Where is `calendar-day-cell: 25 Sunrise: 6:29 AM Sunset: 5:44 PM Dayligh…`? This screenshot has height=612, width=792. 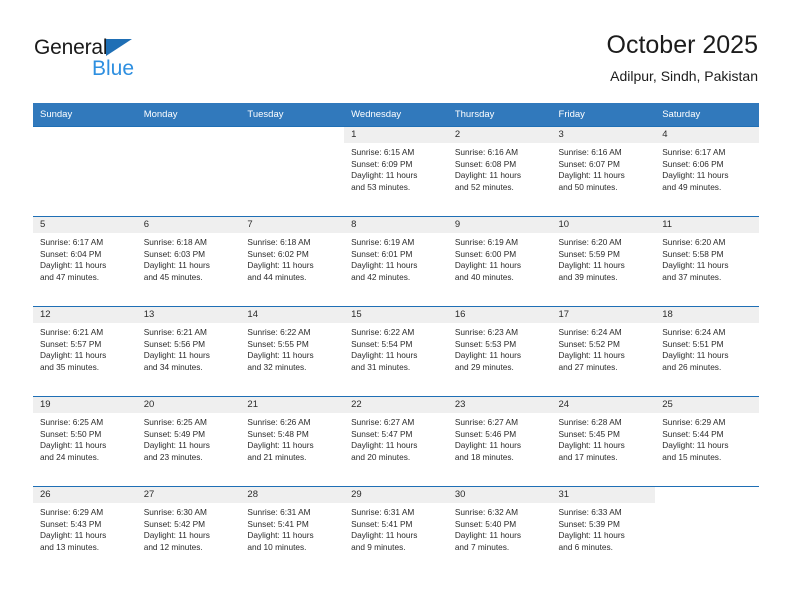
calendar-day-cell: 25 Sunrise: 6:29 AM Sunset: 5:44 PM Dayligh… is located at coordinates (707, 441).